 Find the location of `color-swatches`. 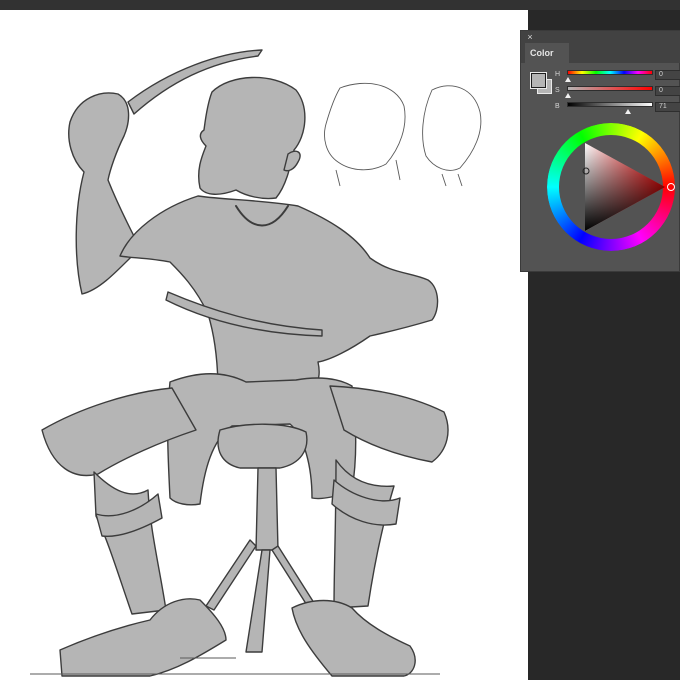

color-swatches is located at coordinates (541, 83).